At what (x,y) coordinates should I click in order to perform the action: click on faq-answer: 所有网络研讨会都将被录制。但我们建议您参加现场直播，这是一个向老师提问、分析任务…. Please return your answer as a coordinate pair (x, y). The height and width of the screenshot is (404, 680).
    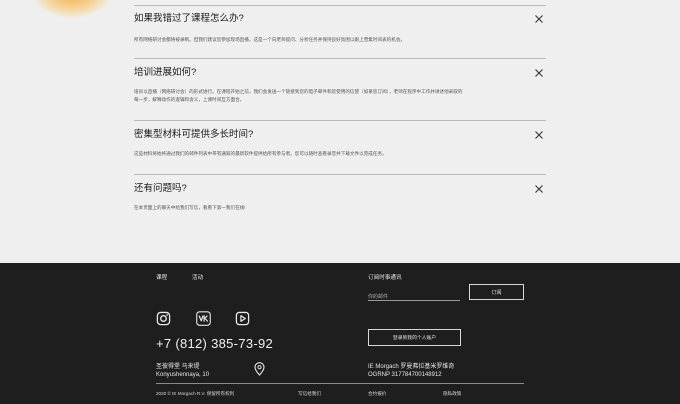
    Looking at the image, I should click on (270, 39).